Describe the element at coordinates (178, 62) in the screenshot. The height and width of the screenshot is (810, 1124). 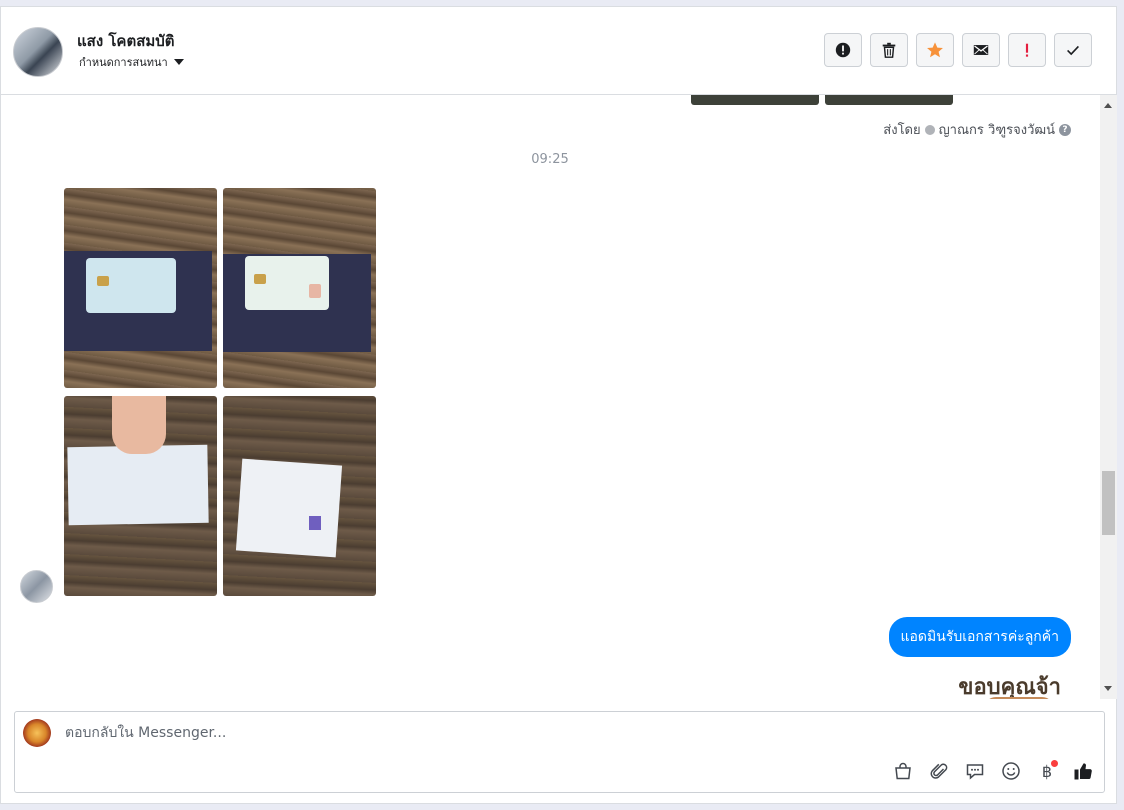
I see `caret-down-icon` at that location.